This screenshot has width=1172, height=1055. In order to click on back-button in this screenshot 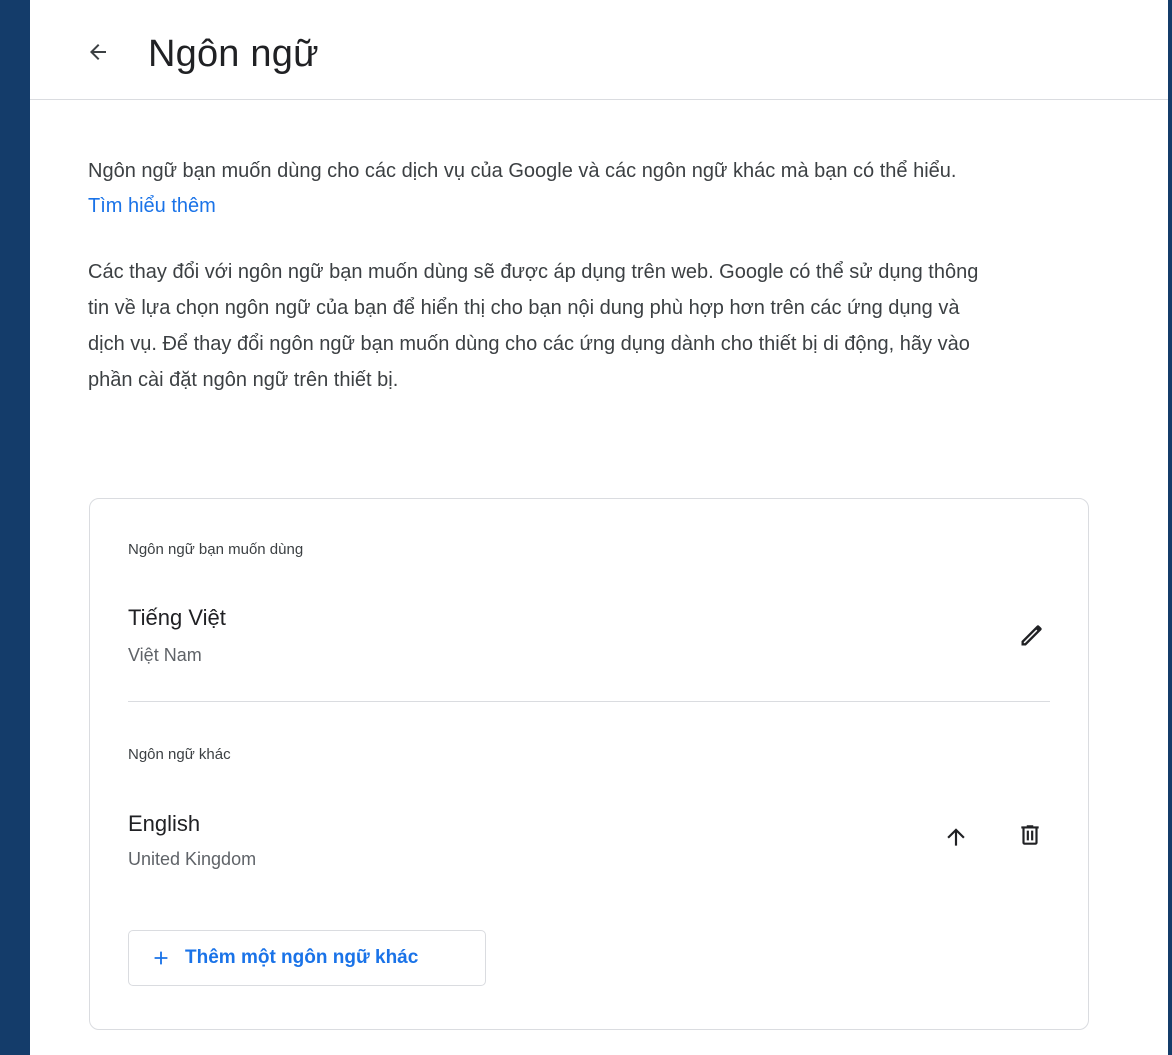, I will do `click(98, 54)`.